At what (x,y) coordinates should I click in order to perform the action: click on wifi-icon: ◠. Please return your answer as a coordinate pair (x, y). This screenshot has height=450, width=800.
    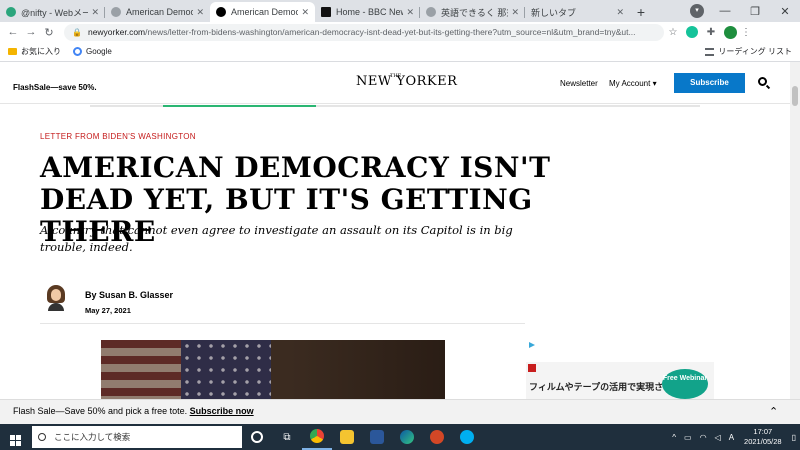
    Looking at the image, I should click on (703, 437).